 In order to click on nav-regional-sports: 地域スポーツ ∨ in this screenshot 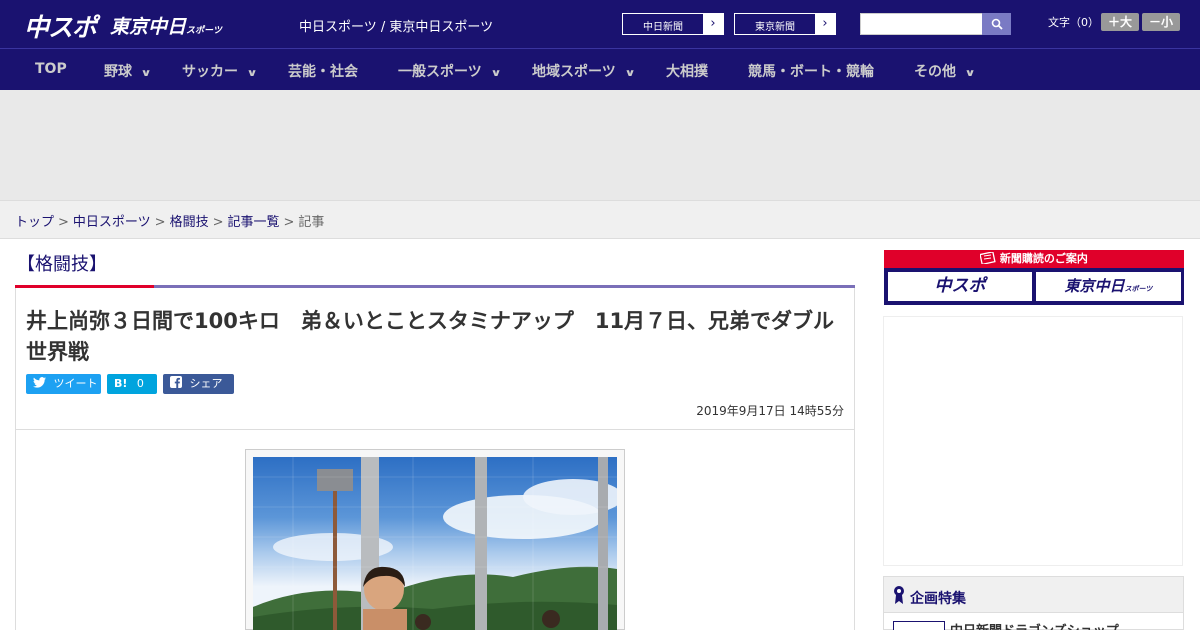, I will do `click(584, 71)`.